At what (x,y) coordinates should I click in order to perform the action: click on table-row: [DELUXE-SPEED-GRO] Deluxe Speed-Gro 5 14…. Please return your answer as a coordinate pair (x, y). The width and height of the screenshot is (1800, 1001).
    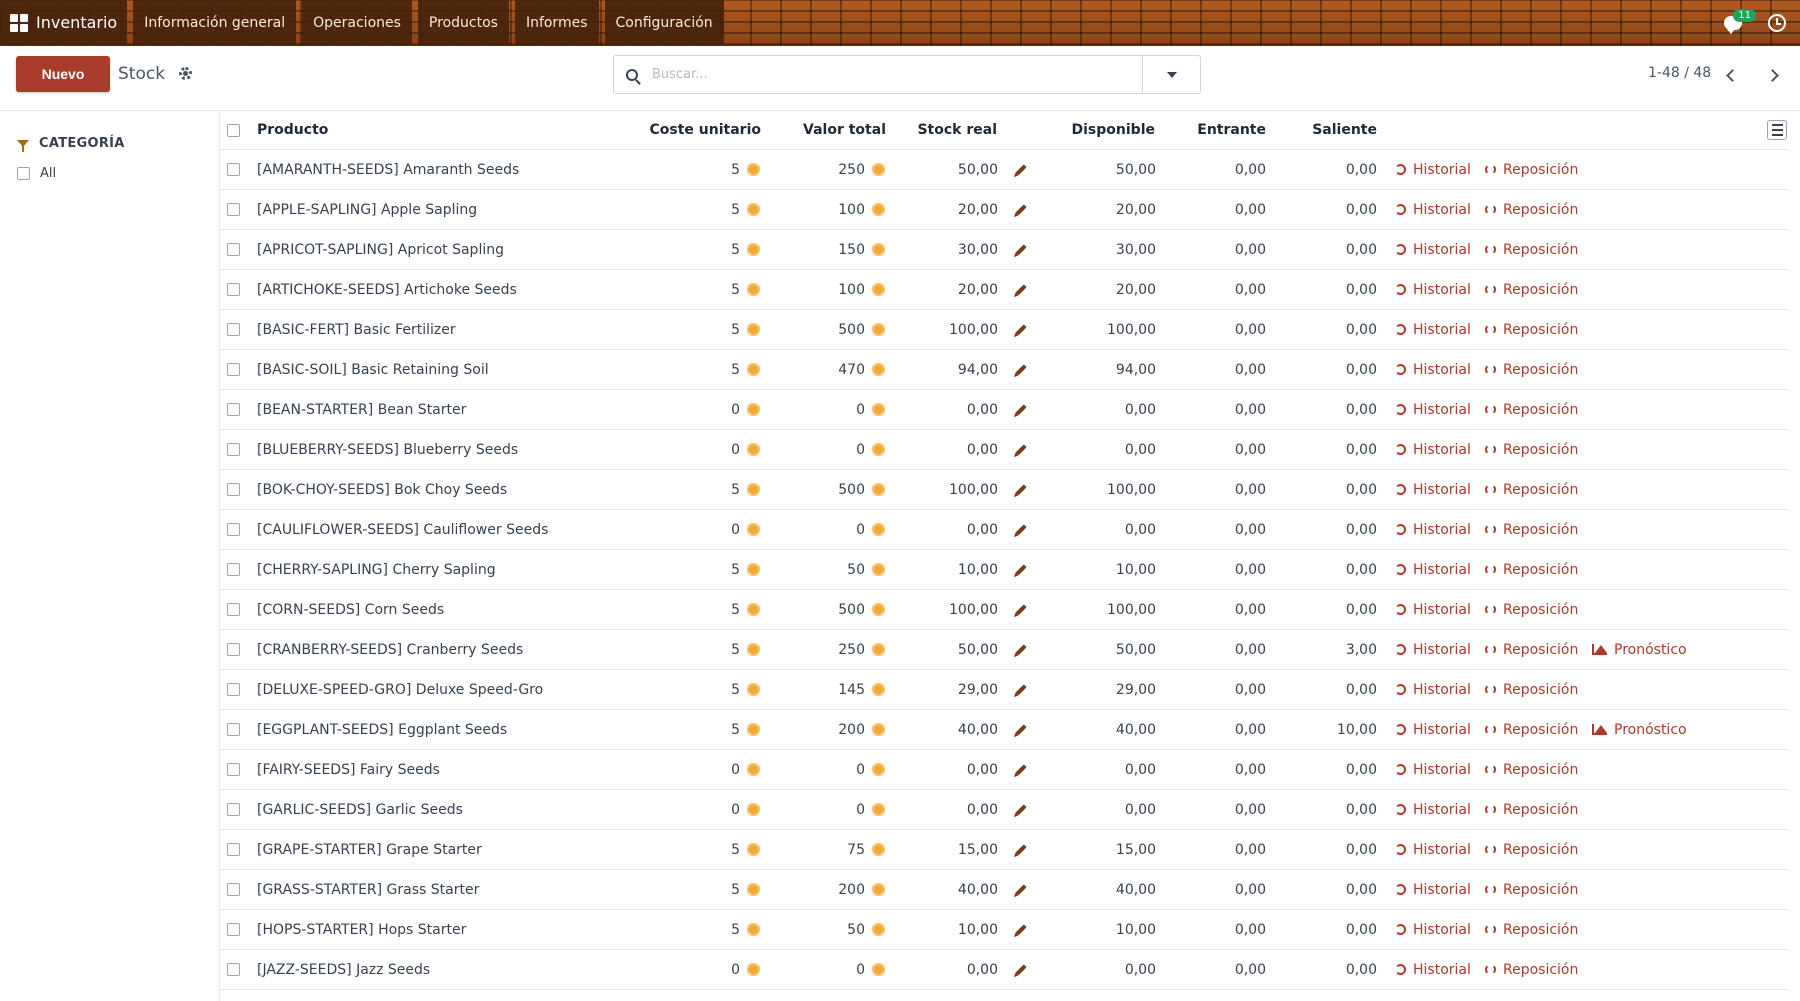
    Looking at the image, I should click on (1004, 690).